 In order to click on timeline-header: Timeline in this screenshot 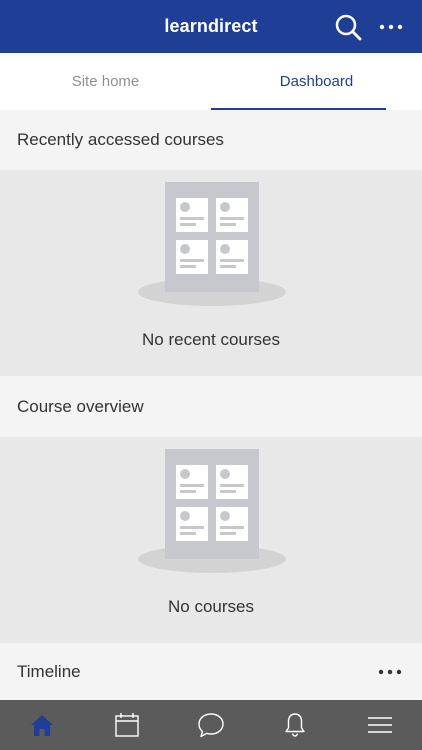, I will do `click(211, 671)`.